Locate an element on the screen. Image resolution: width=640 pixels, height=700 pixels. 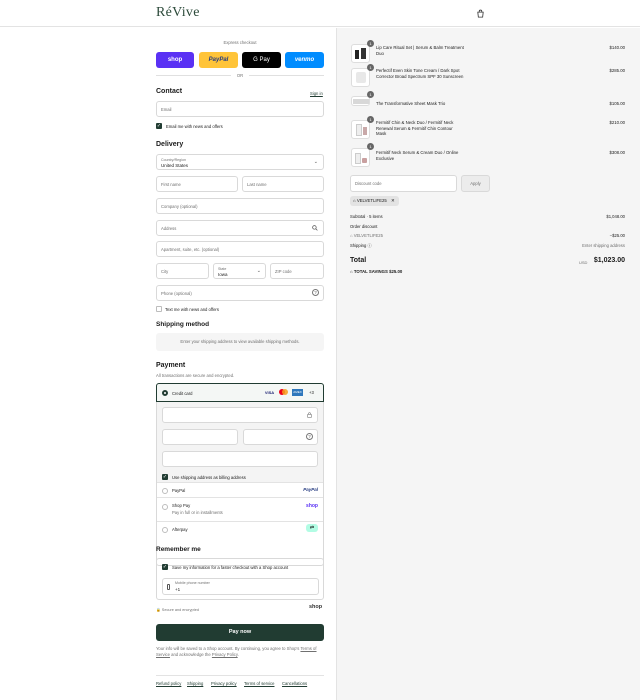
help-icon: ⓘ is located at coordinates (369, 245).